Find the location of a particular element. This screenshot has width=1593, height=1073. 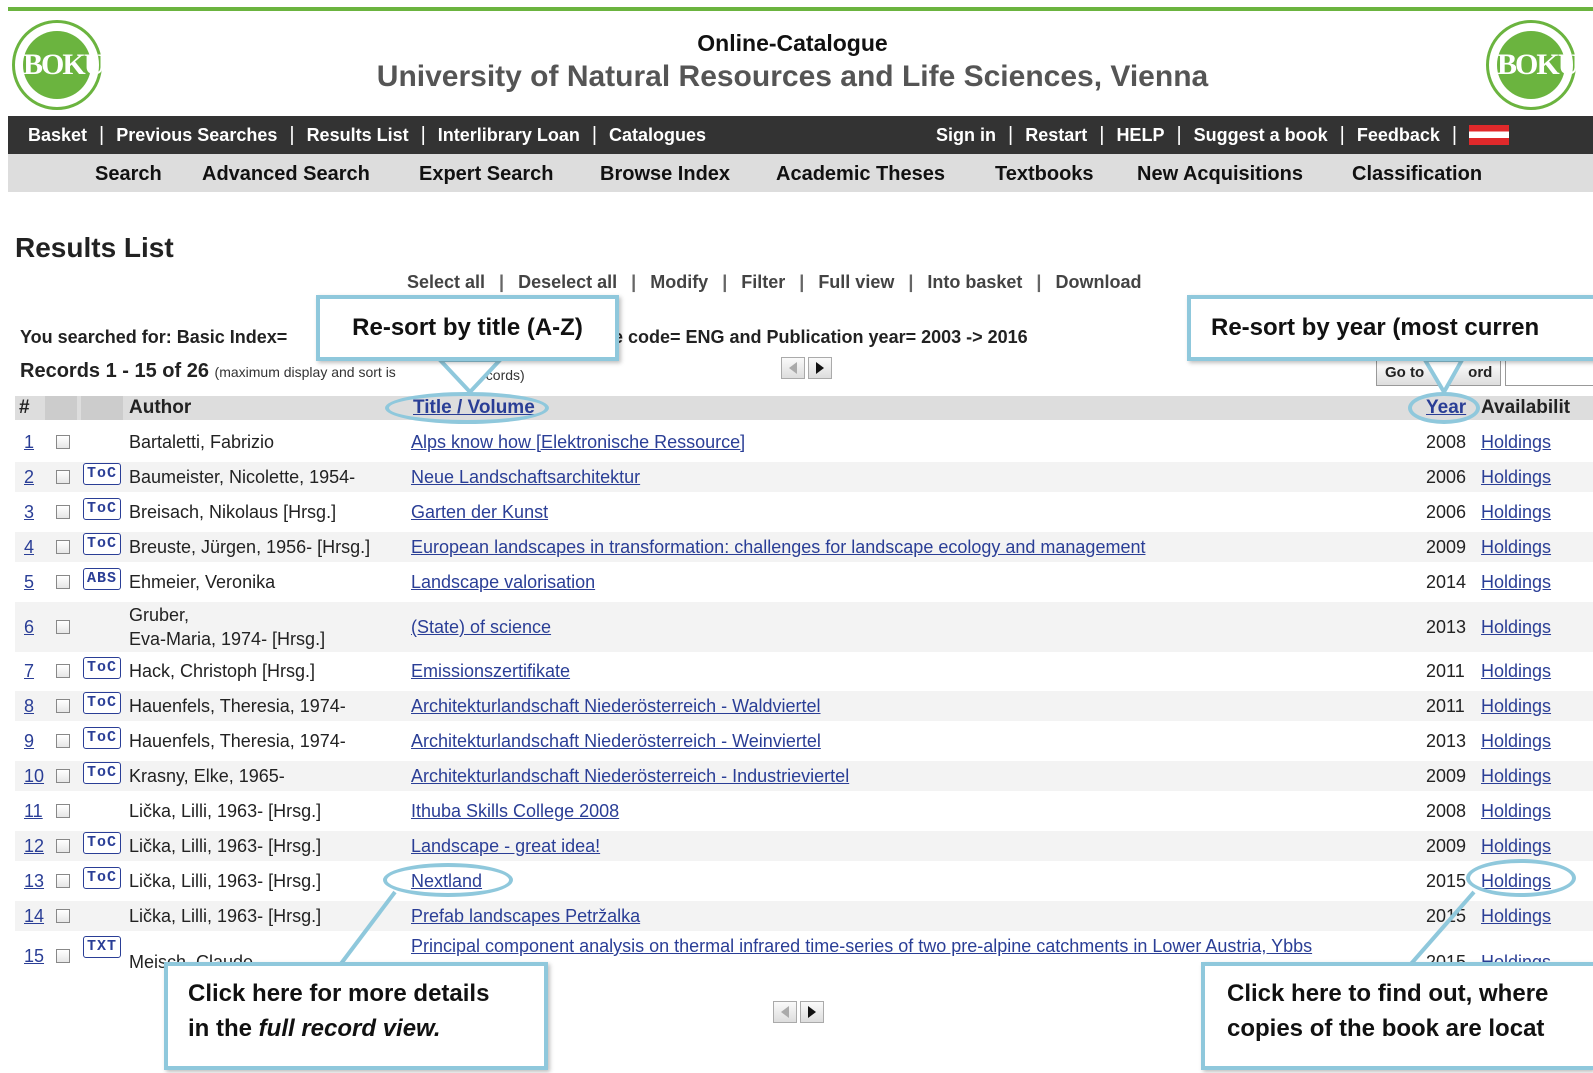

callout-details-line2a: in the is located at coordinates (223, 1028).